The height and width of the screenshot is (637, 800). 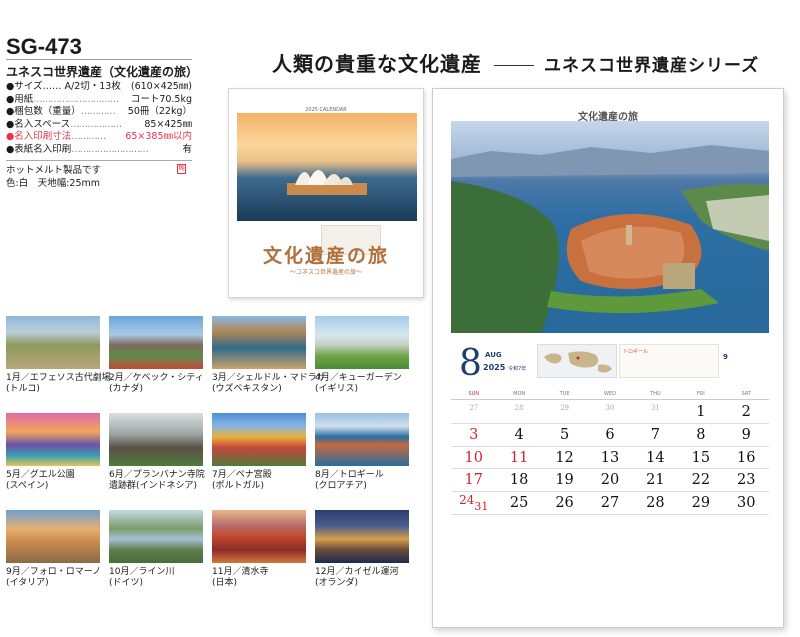 I want to click on weekday-fri: FRI, so click(x=700, y=394).